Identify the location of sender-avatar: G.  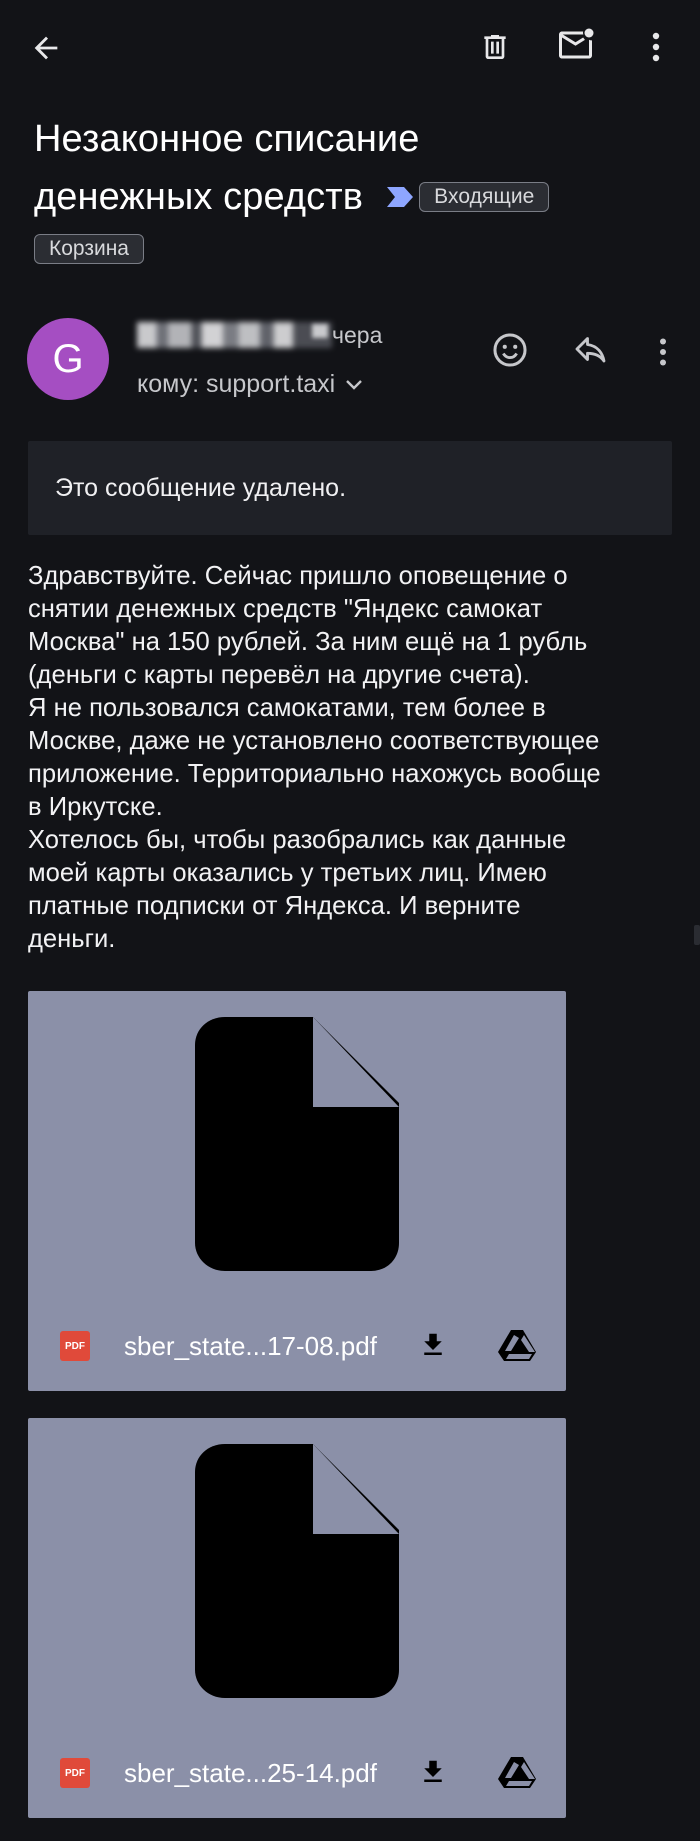
(68, 359).